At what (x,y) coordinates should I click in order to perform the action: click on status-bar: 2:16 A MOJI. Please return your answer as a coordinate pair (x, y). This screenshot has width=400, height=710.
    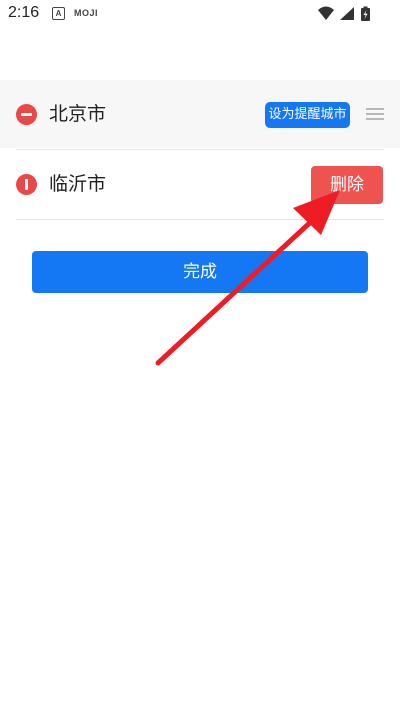
    Looking at the image, I should click on (200, 14).